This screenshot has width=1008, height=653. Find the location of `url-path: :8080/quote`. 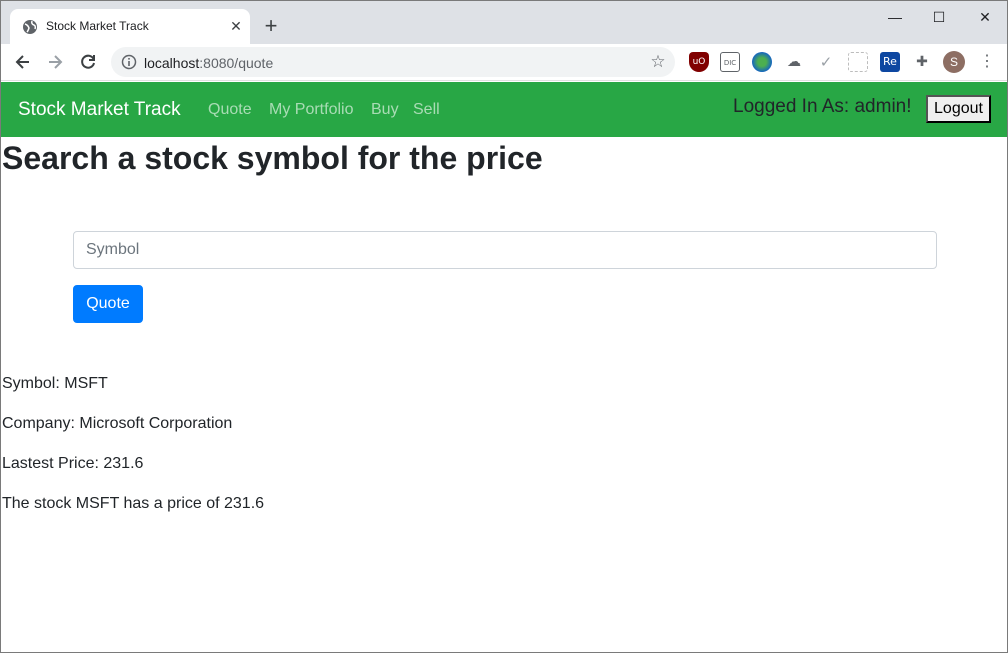

url-path: :8080/quote is located at coordinates (236, 63).